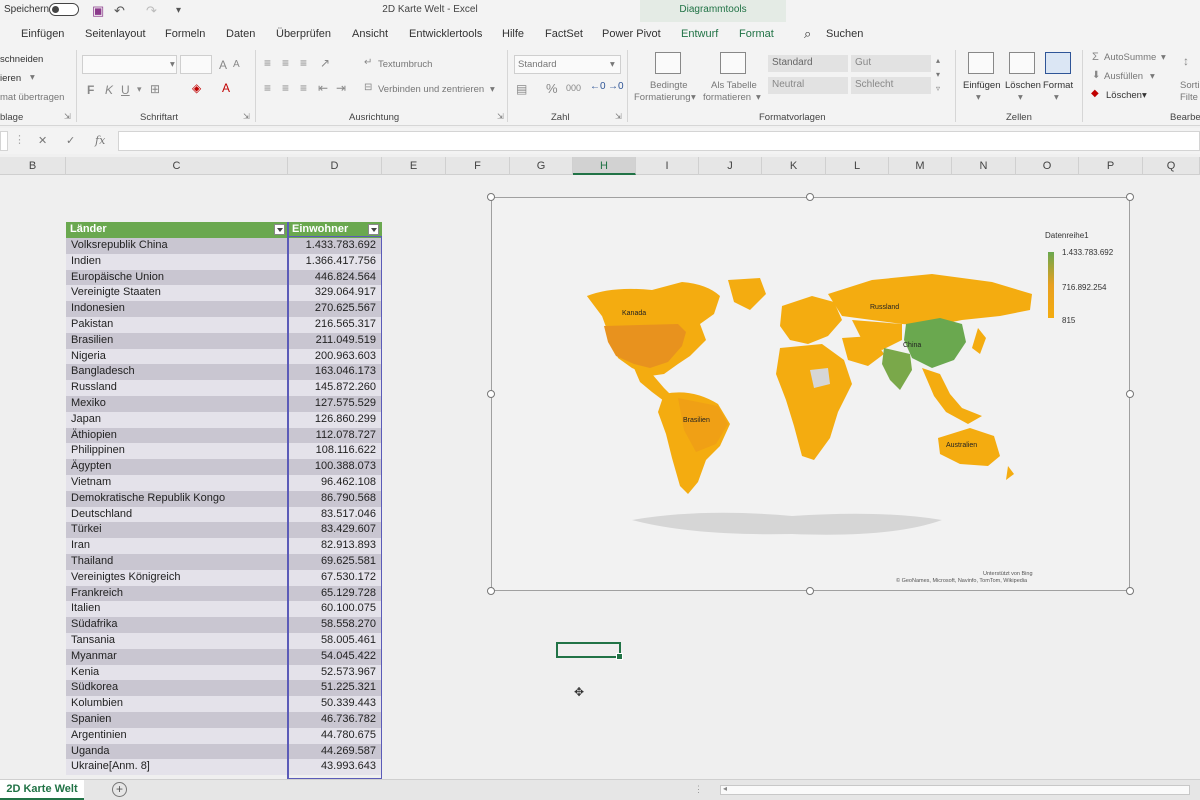 The image size is (1200, 800). What do you see at coordinates (67, 116) in the screenshot?
I see `clipboard-launcher-icon: ⇲` at bounding box center [67, 116].